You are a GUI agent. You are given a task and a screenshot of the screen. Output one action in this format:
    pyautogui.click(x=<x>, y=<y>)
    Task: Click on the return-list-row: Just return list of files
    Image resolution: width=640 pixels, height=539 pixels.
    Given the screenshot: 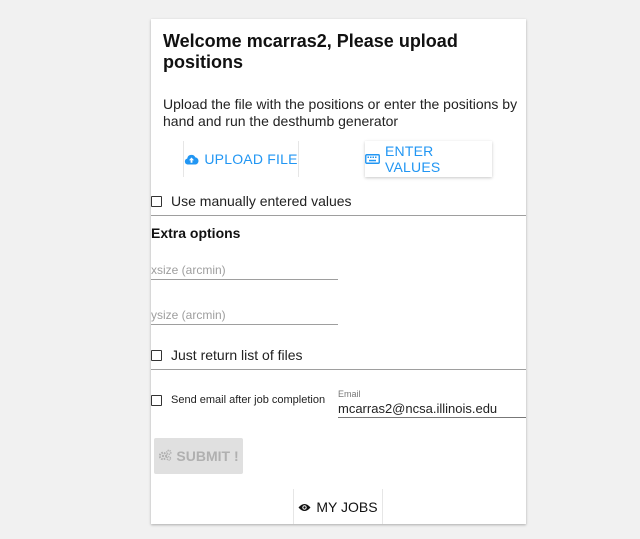 What is the action you would take?
    pyautogui.click(x=227, y=355)
    